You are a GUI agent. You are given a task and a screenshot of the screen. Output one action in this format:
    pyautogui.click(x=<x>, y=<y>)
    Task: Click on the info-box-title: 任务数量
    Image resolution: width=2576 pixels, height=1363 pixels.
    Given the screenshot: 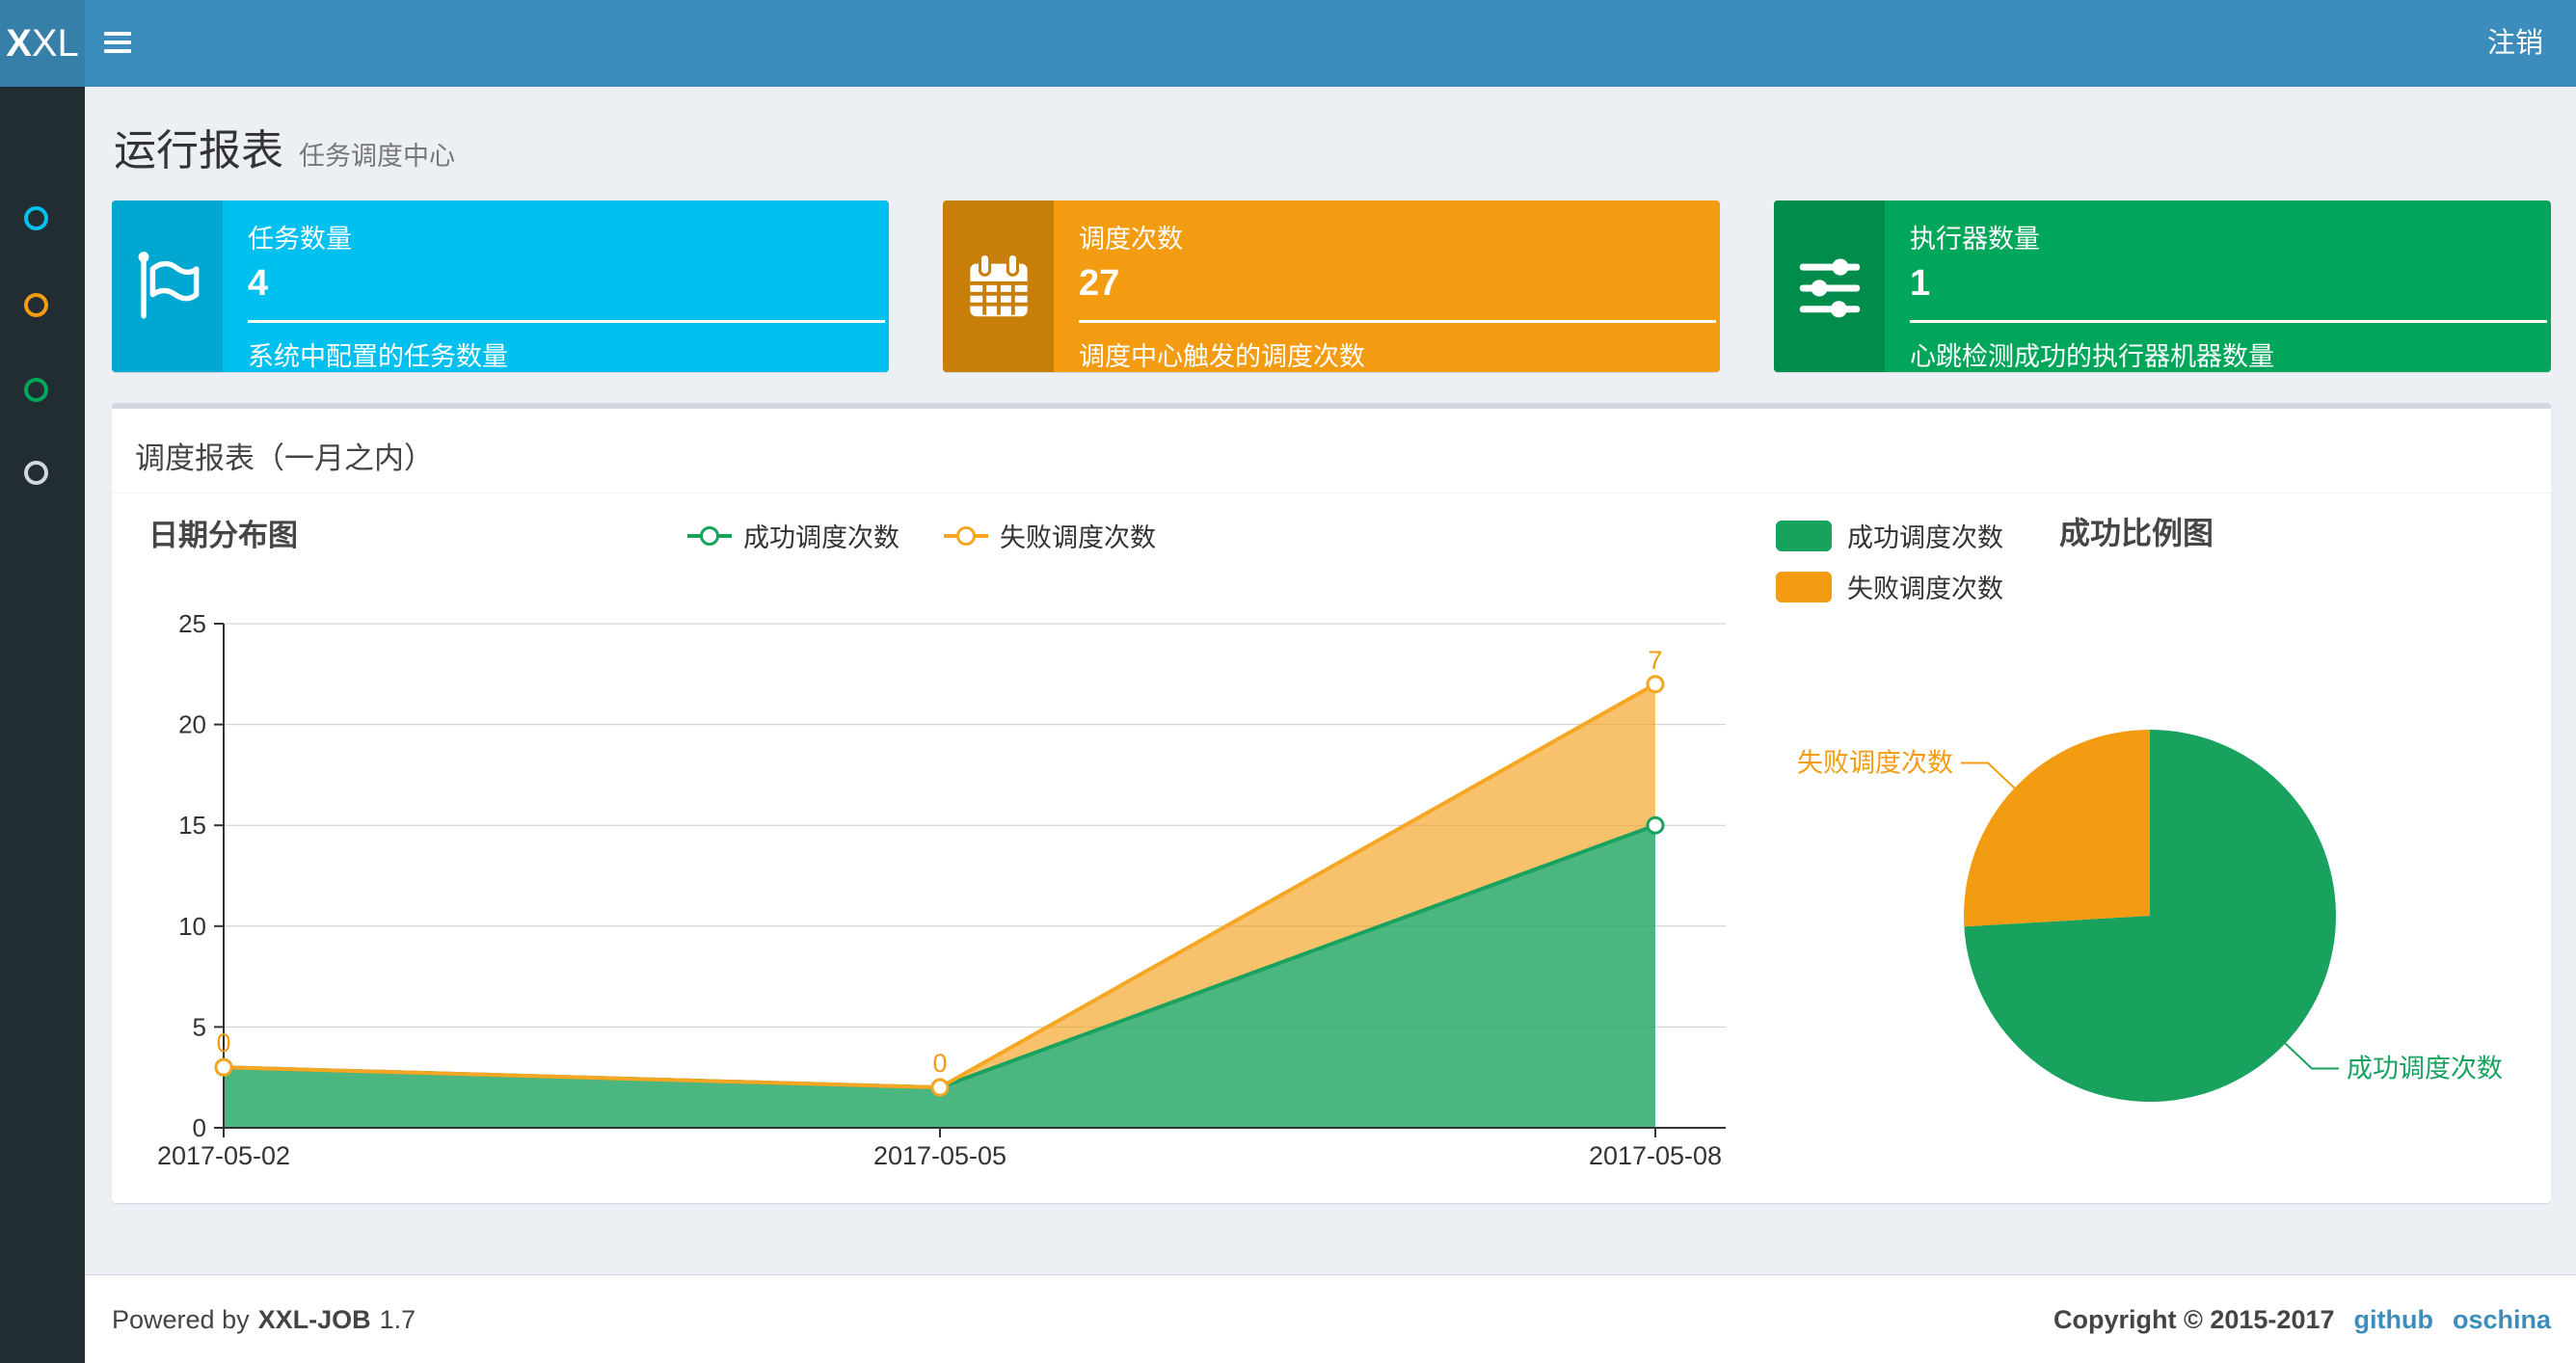 What is the action you would take?
    pyautogui.click(x=300, y=239)
    